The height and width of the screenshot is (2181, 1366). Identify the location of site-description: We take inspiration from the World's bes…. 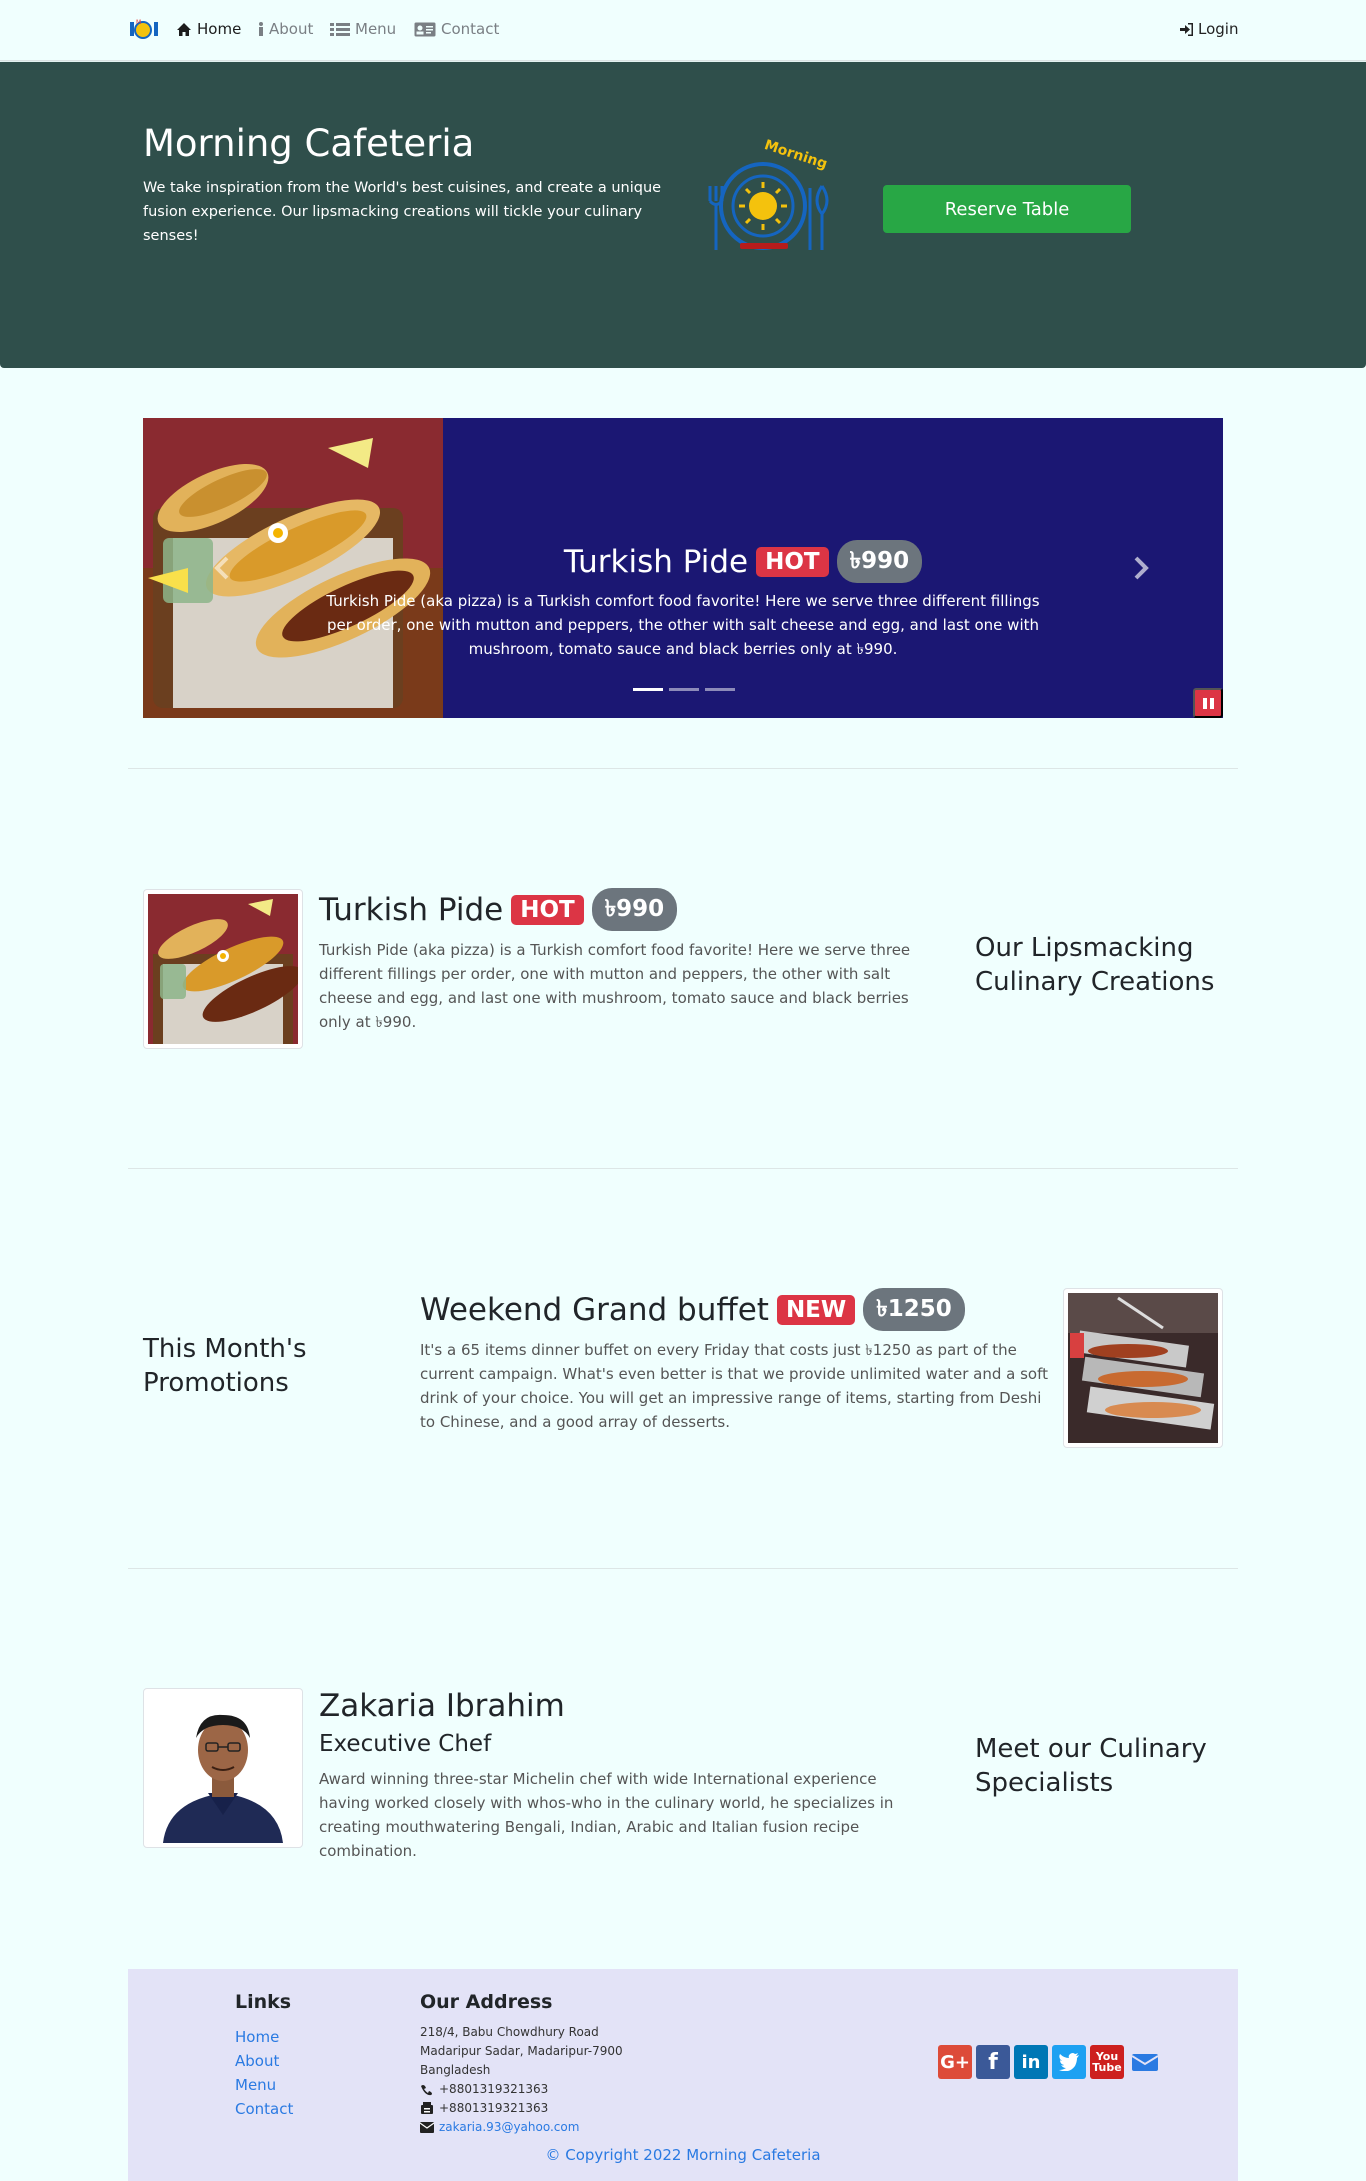
(402, 212).